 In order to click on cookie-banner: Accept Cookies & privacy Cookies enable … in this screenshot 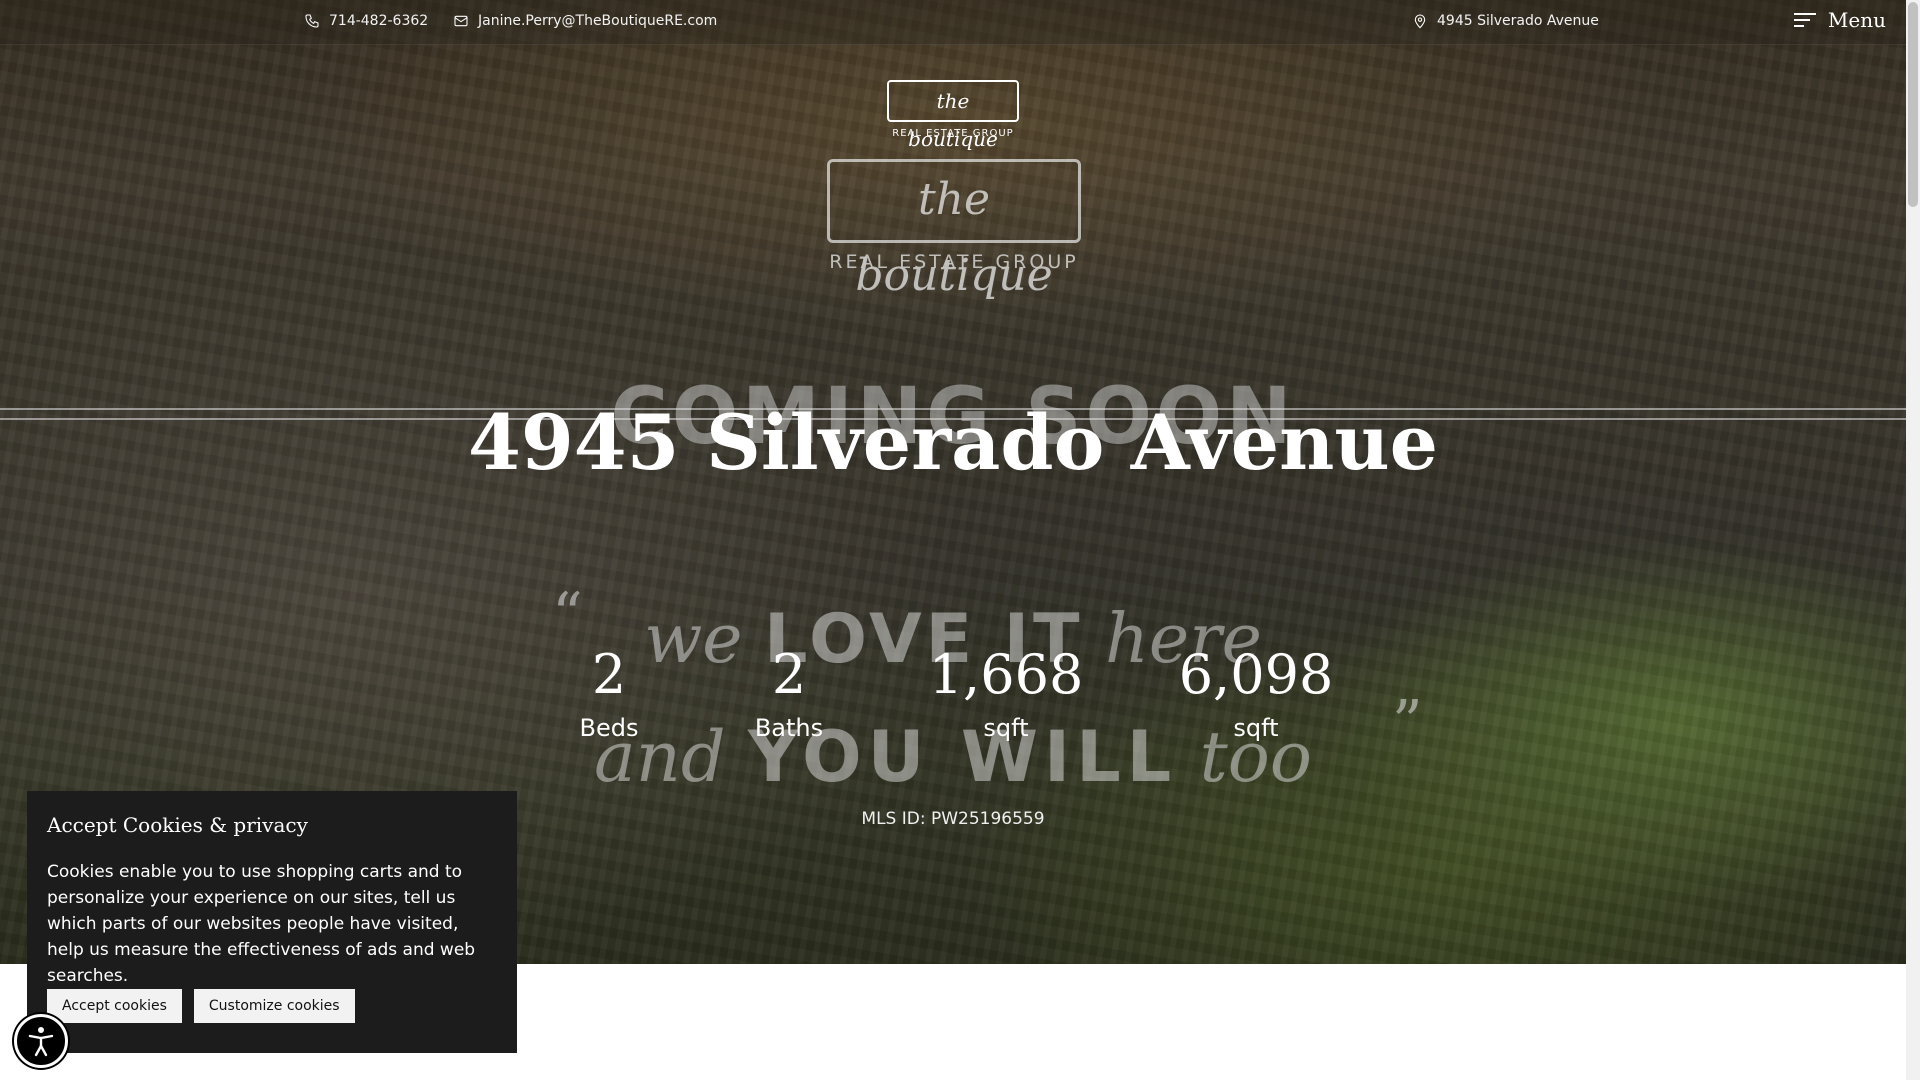, I will do `click(272, 922)`.